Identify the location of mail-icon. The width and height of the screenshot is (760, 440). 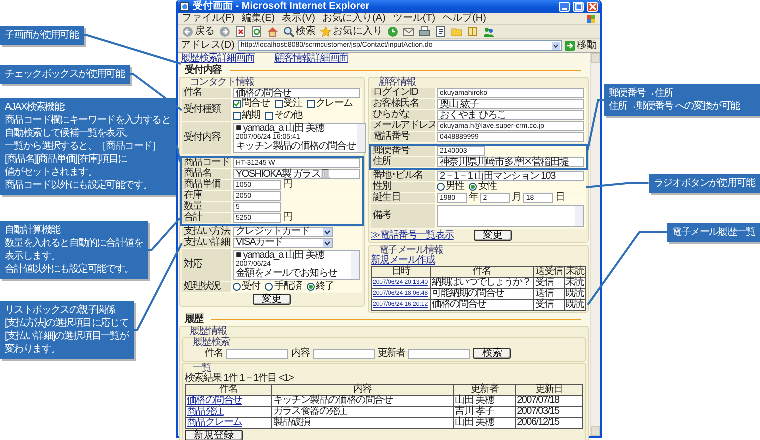
(409, 32).